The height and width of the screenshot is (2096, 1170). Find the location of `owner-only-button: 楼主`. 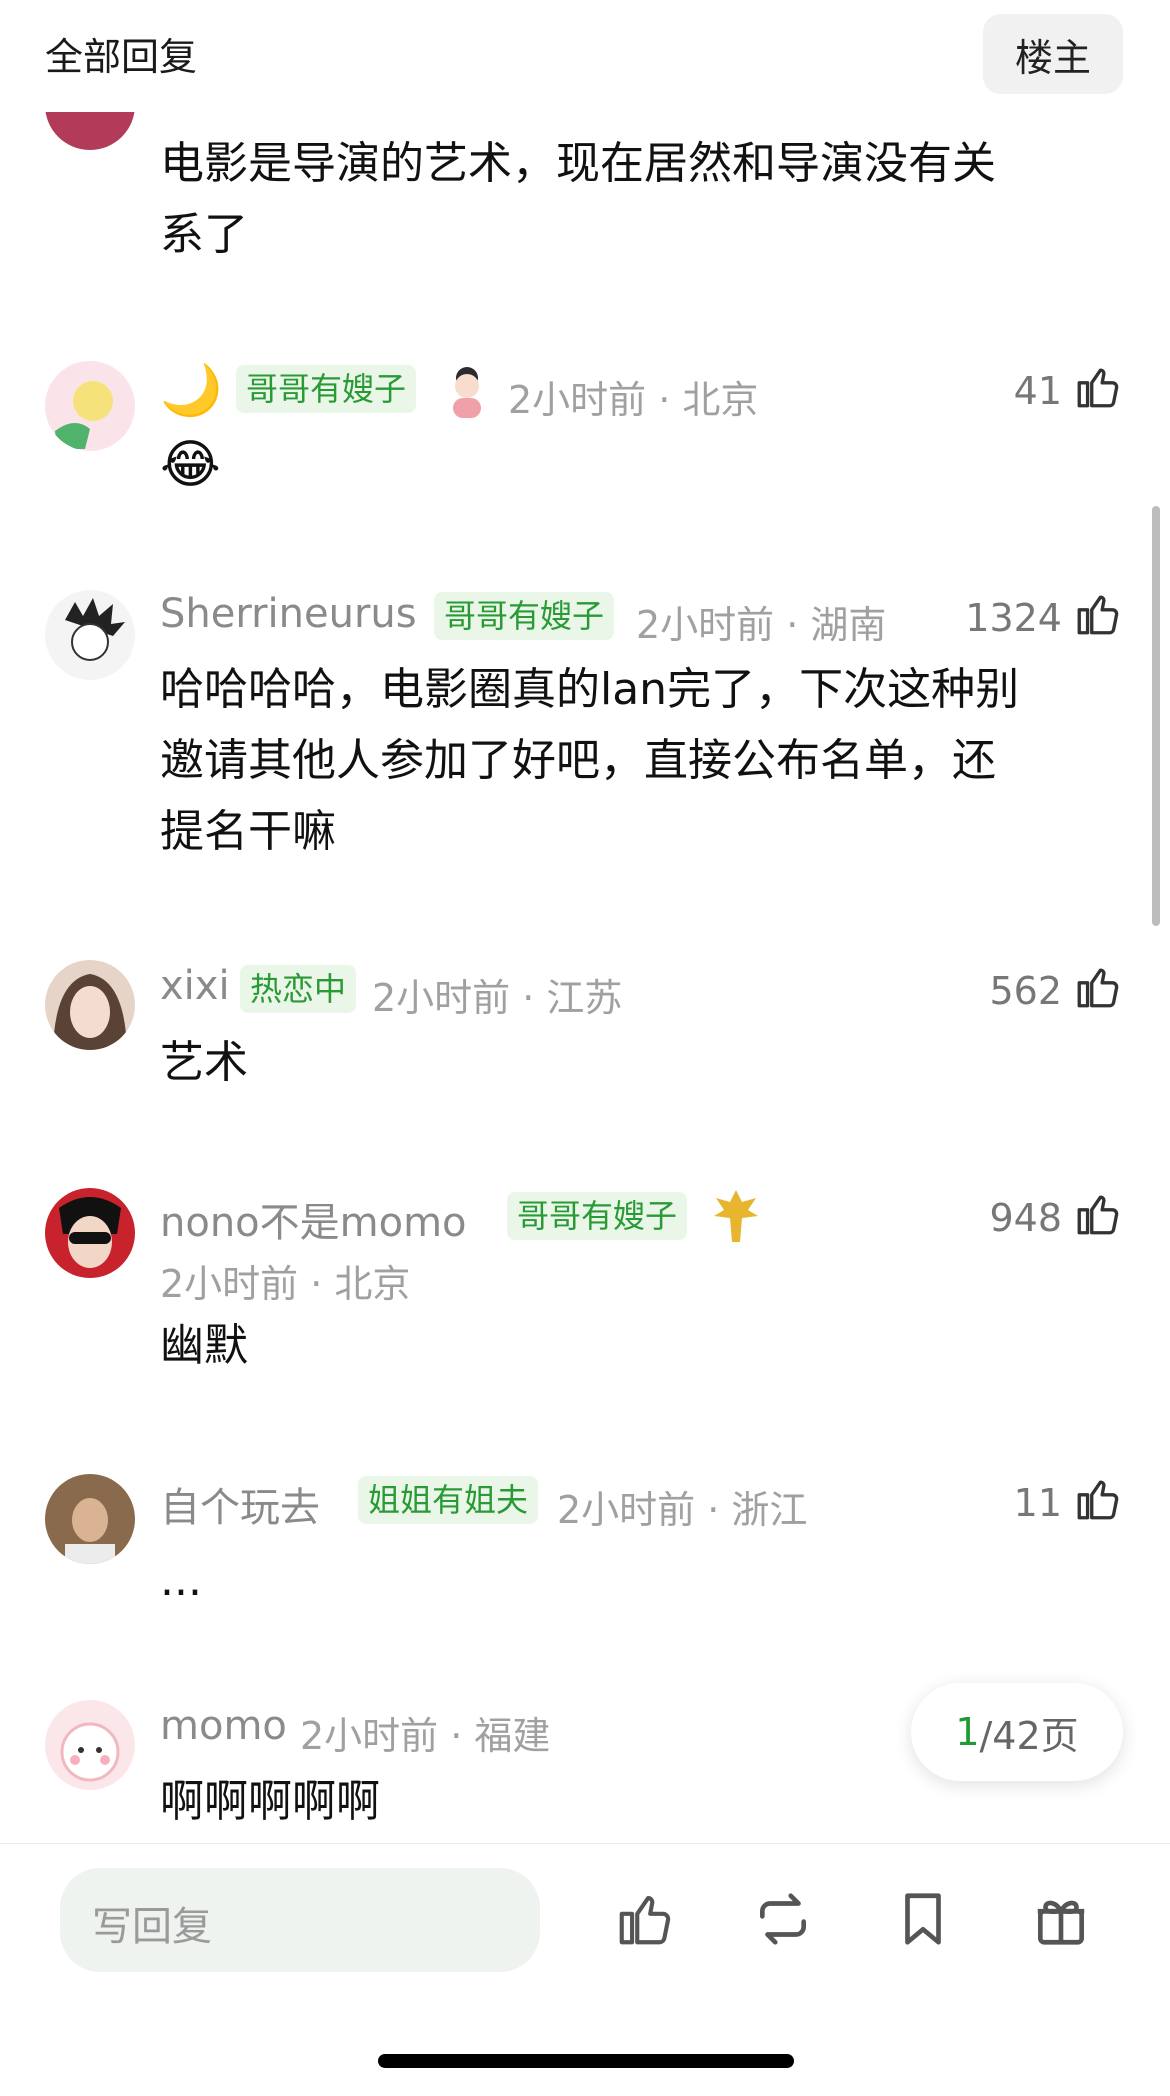

owner-only-button: 楼主 is located at coordinates (1053, 54).